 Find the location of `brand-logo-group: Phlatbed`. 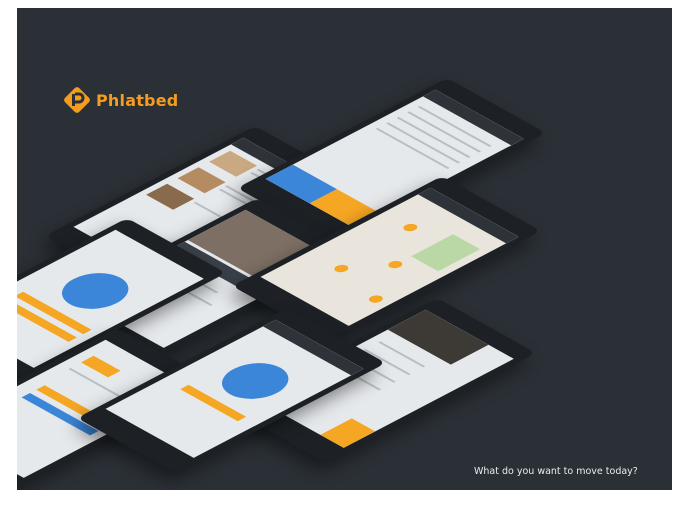

brand-logo-group: Phlatbed is located at coordinates (121, 100).